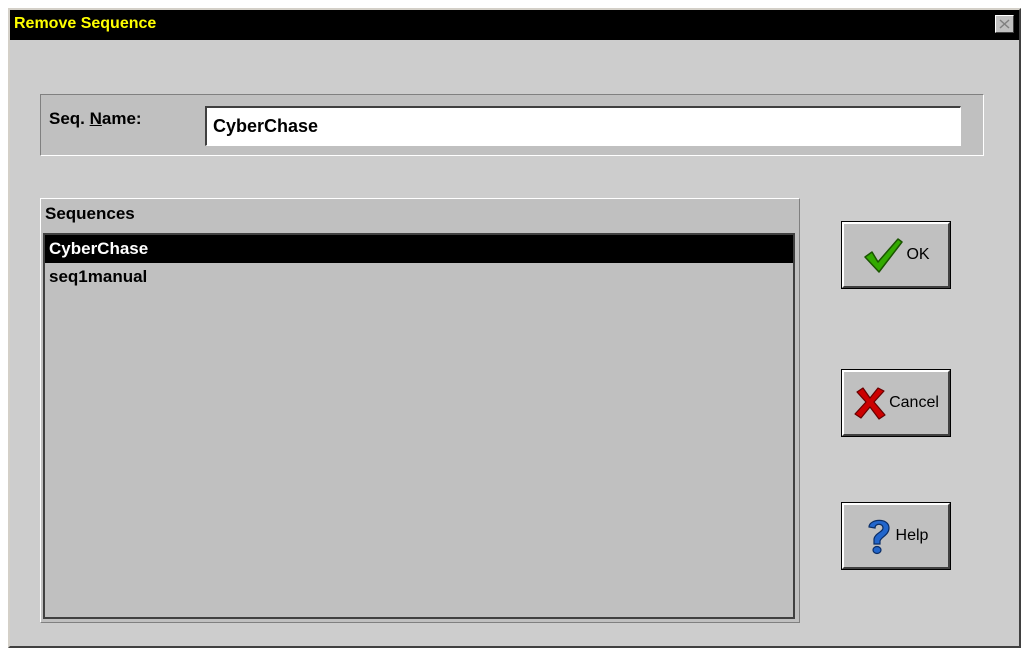 This screenshot has height=648, width=1021. Describe the element at coordinates (878, 537) in the screenshot. I see `question-mark-icon` at that location.